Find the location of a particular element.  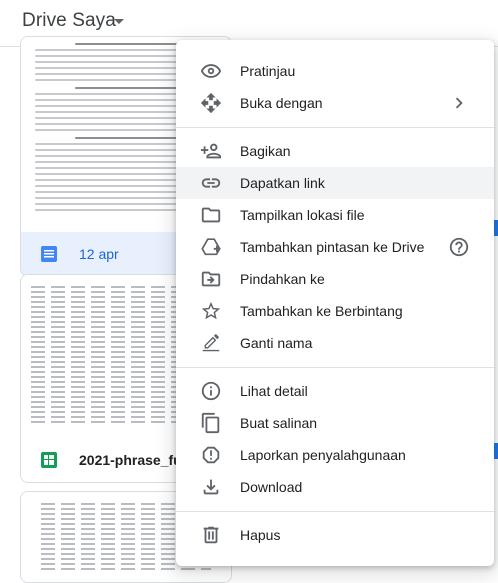

menu-item-preview: Pratinjau is located at coordinates (335, 71).